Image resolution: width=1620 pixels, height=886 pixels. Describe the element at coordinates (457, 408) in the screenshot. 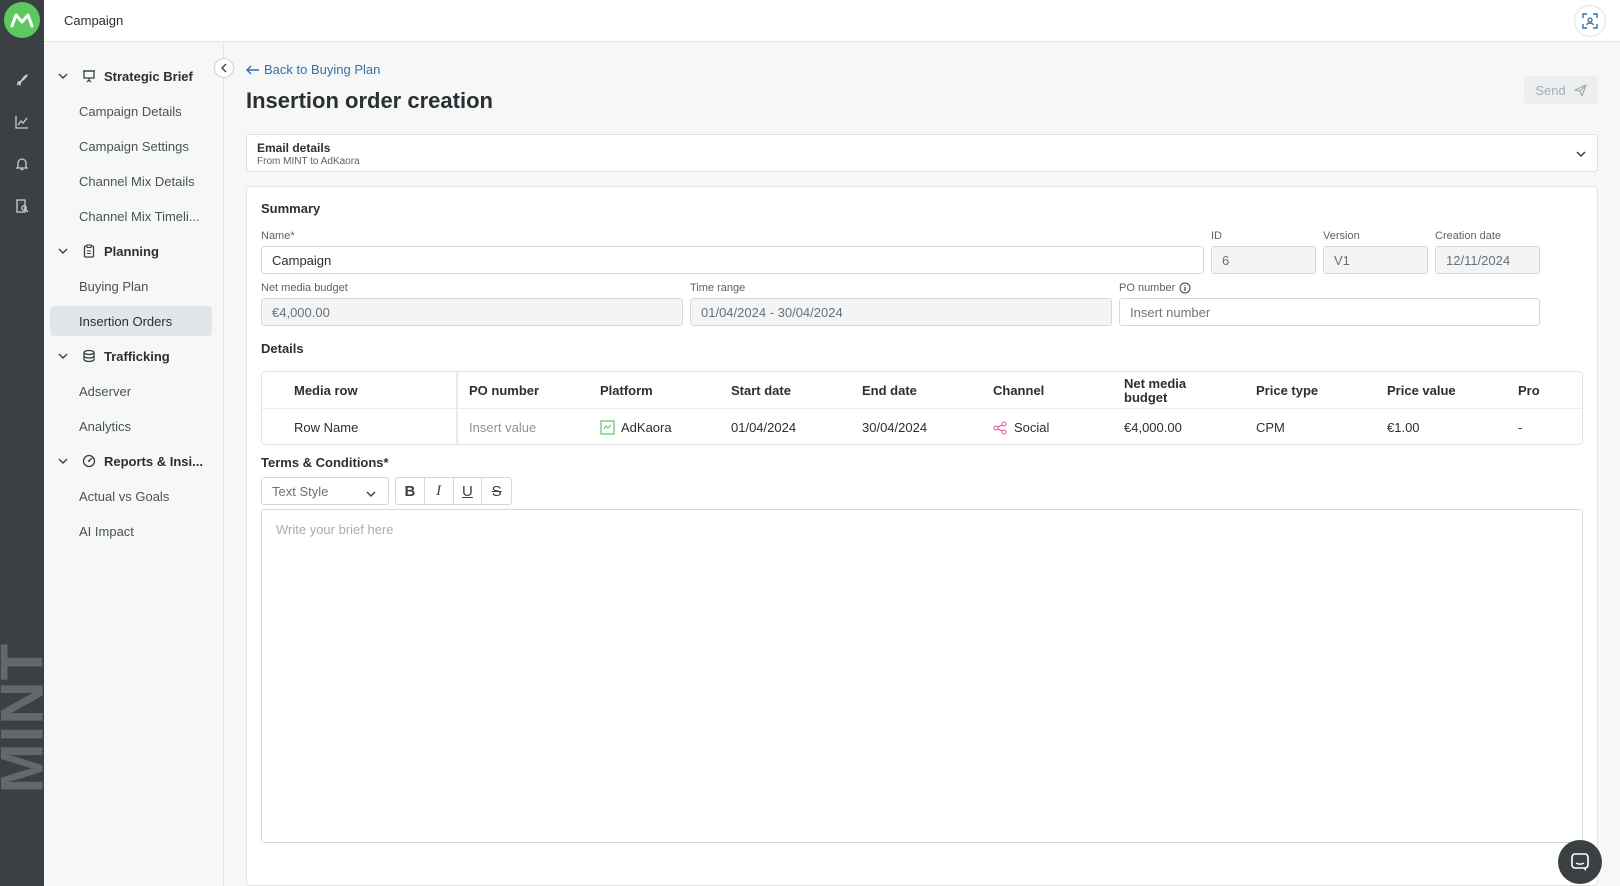

I see `sticky-column-divider` at that location.